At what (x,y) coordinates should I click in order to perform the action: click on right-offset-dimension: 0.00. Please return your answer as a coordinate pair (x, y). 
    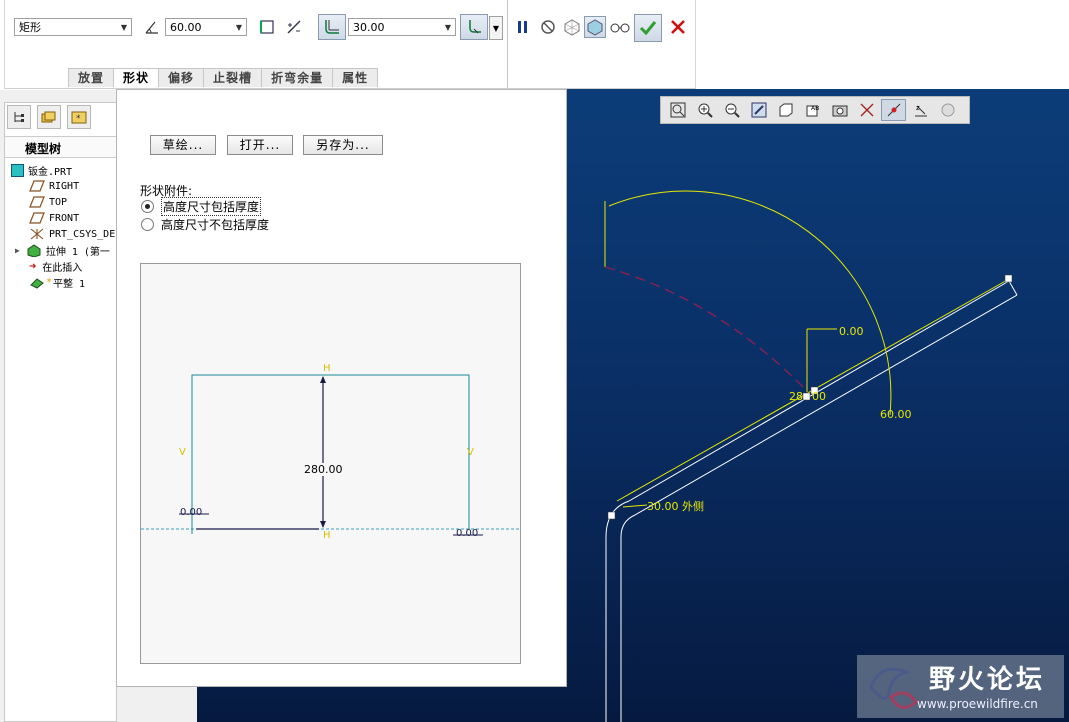
    Looking at the image, I should click on (467, 533).